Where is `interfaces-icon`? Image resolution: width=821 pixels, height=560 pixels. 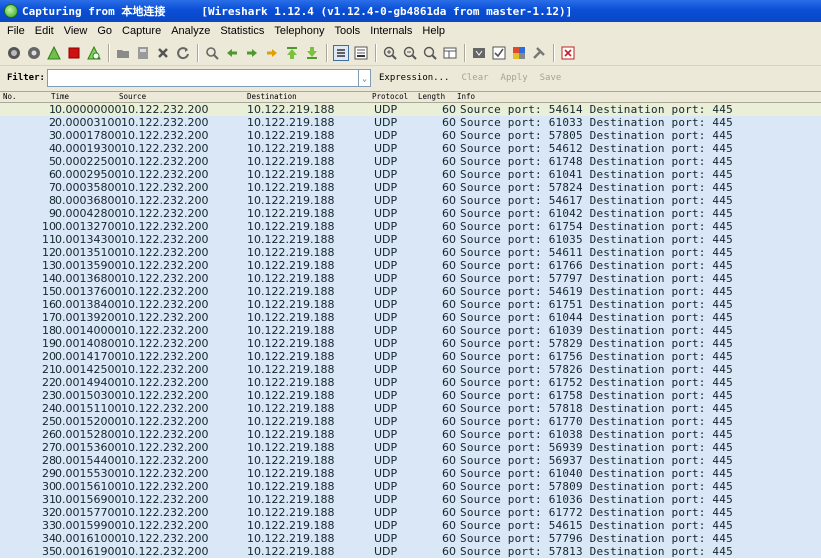 interfaces-icon is located at coordinates (14, 53).